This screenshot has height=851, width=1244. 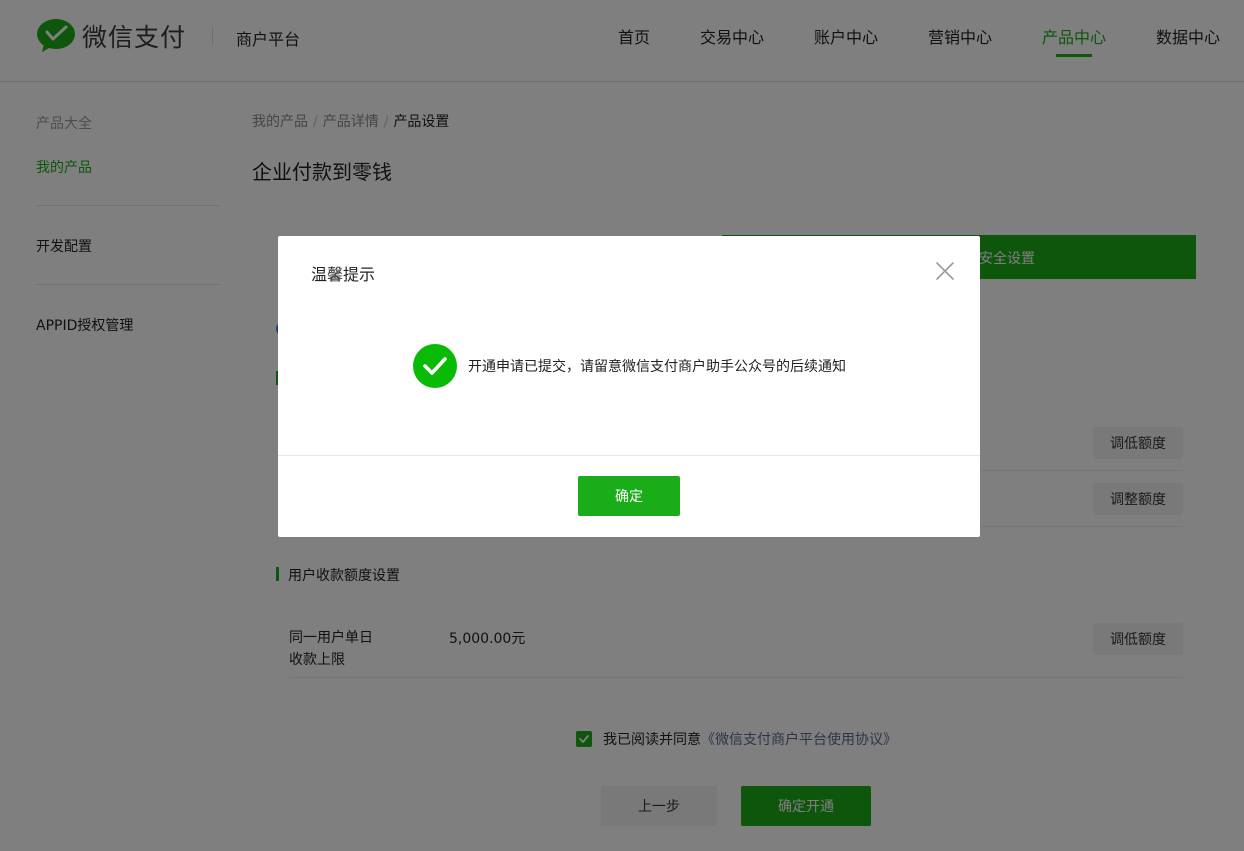 What do you see at coordinates (343, 274) in the screenshot?
I see `dialog-title: 温馨提示` at bounding box center [343, 274].